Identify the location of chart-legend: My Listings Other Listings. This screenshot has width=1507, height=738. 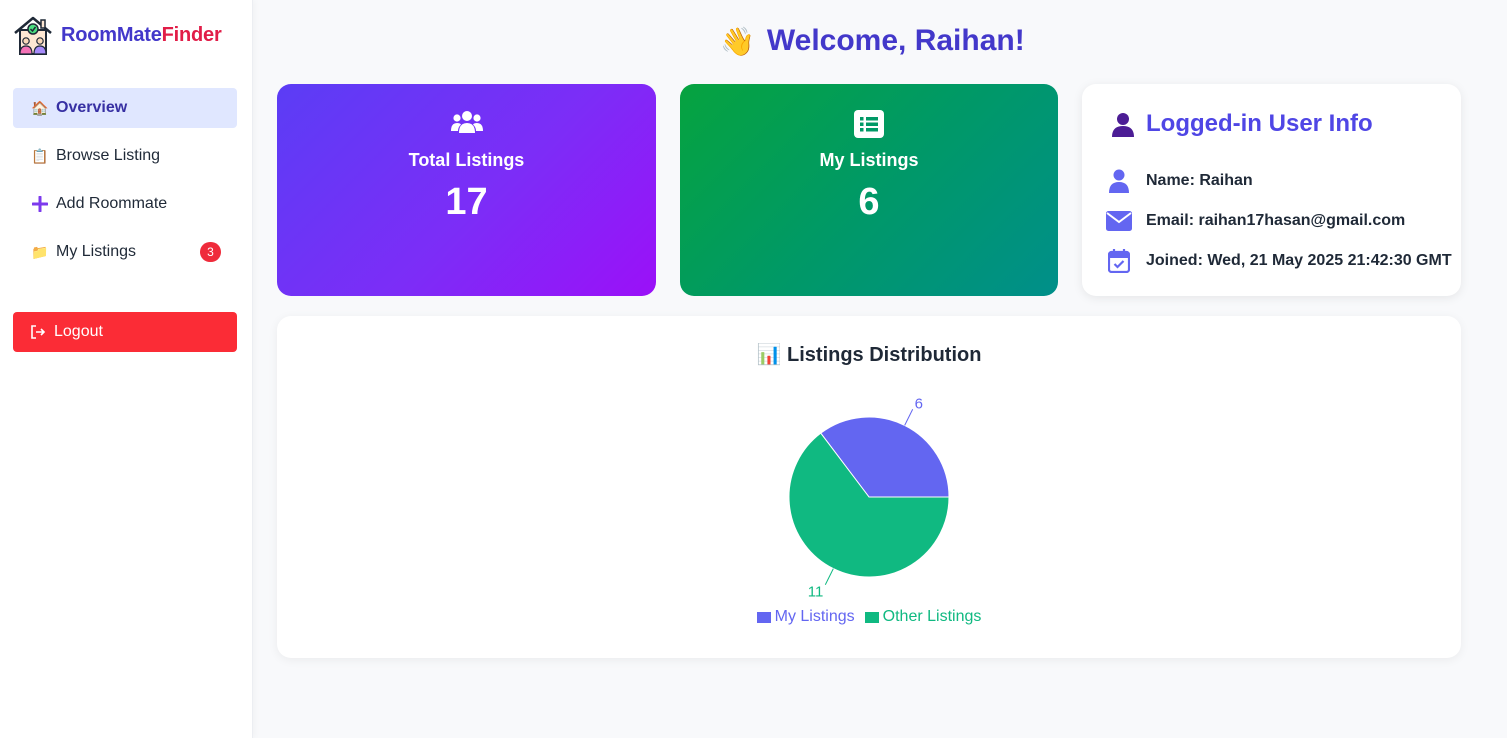
(869, 617).